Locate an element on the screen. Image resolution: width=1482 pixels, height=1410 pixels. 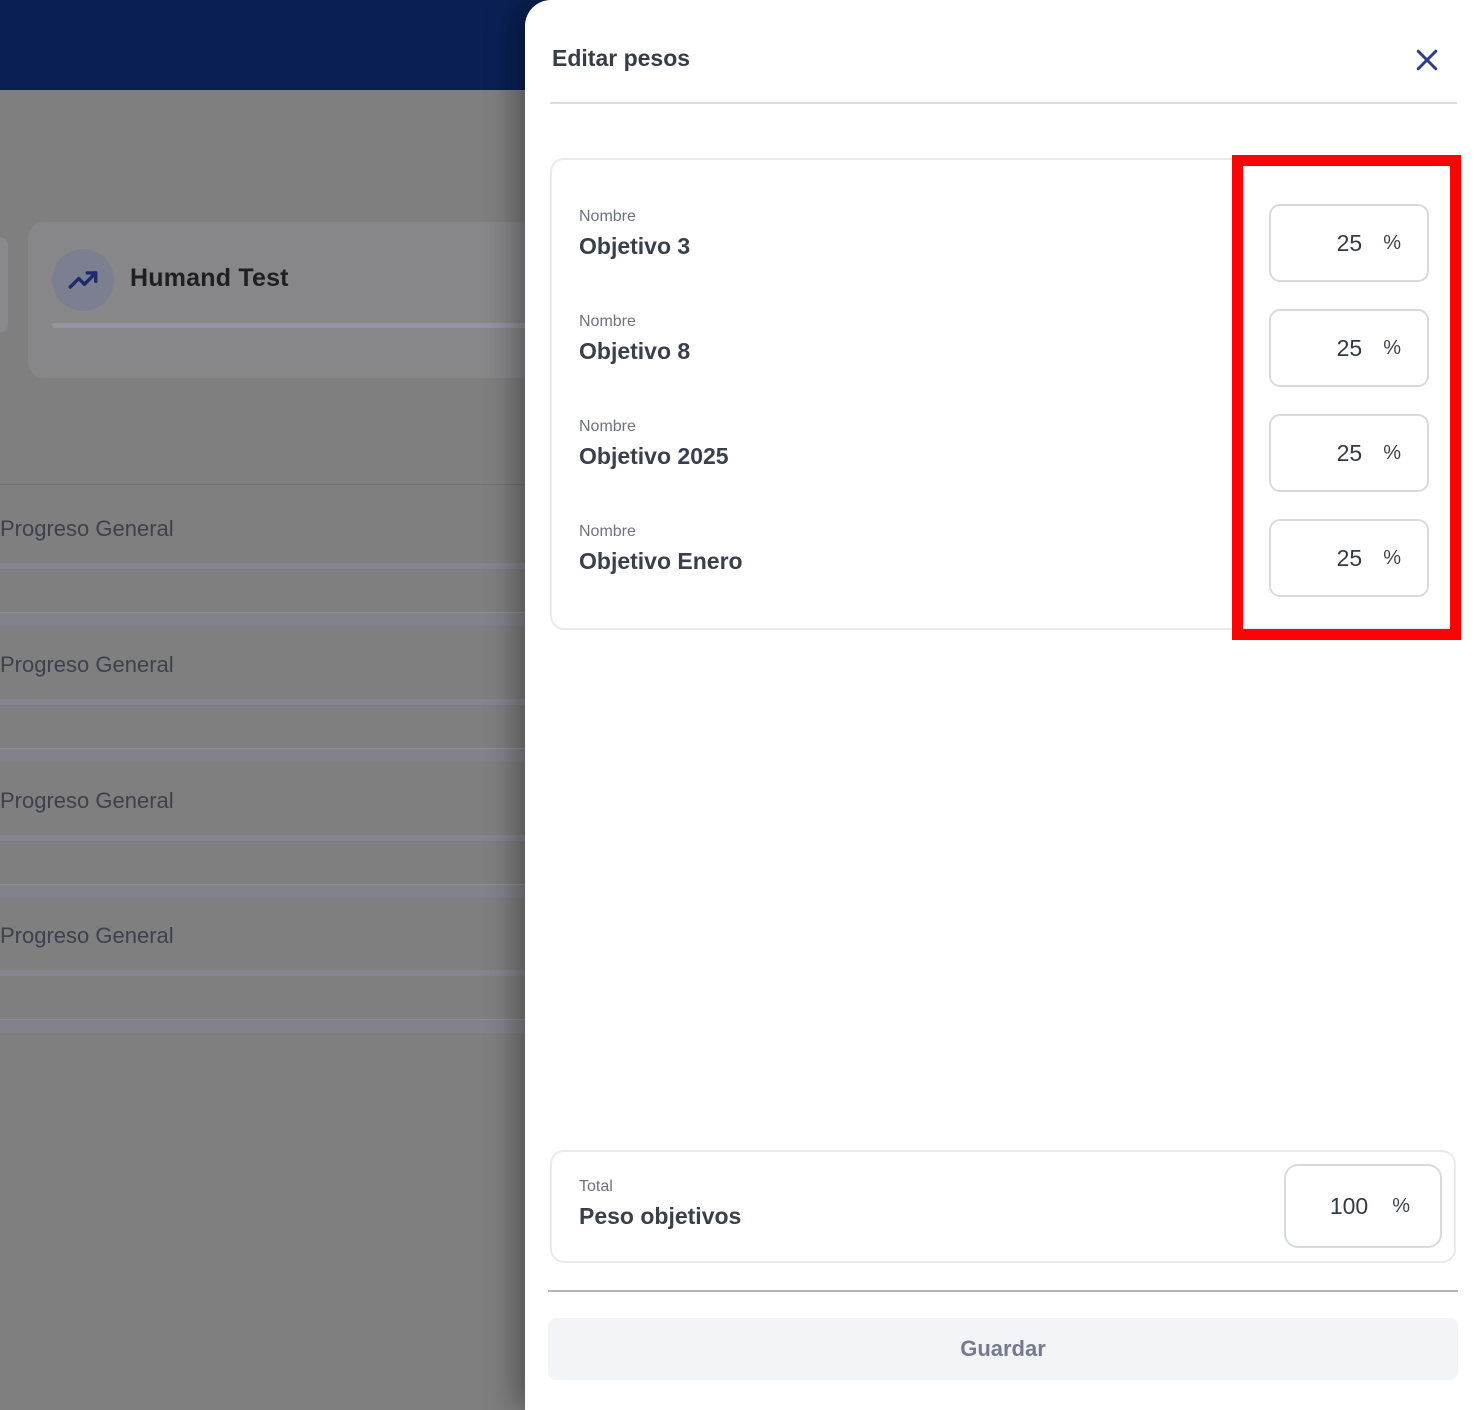
objective-name: Objetivo 2025 is located at coordinates (654, 456).